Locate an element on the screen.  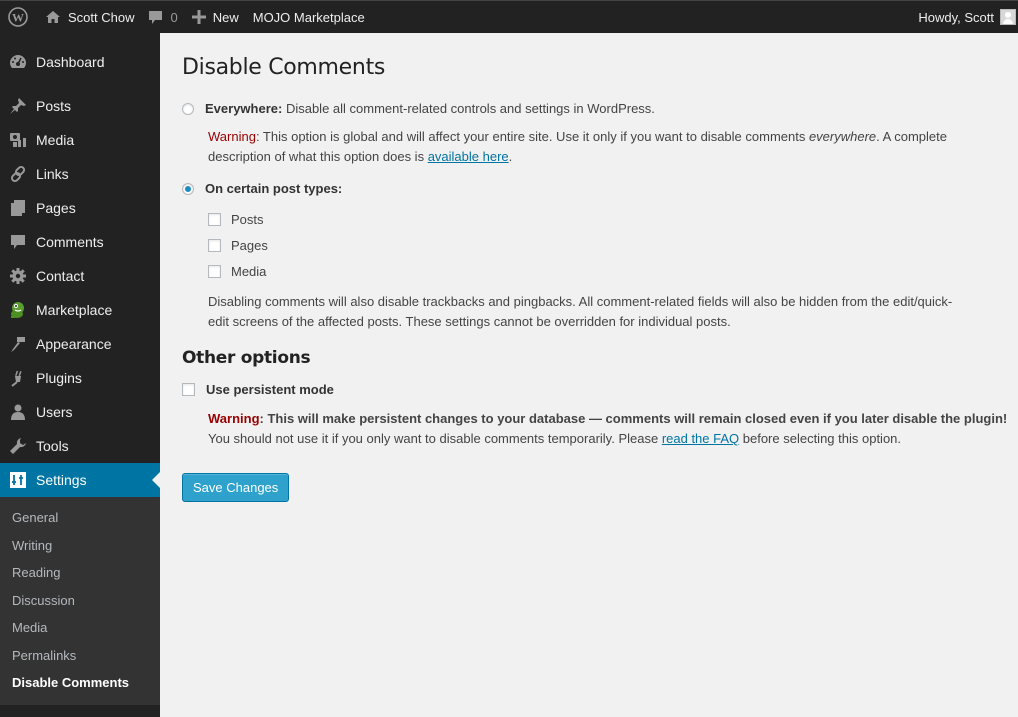
posts-label: Posts is located at coordinates (247, 219).